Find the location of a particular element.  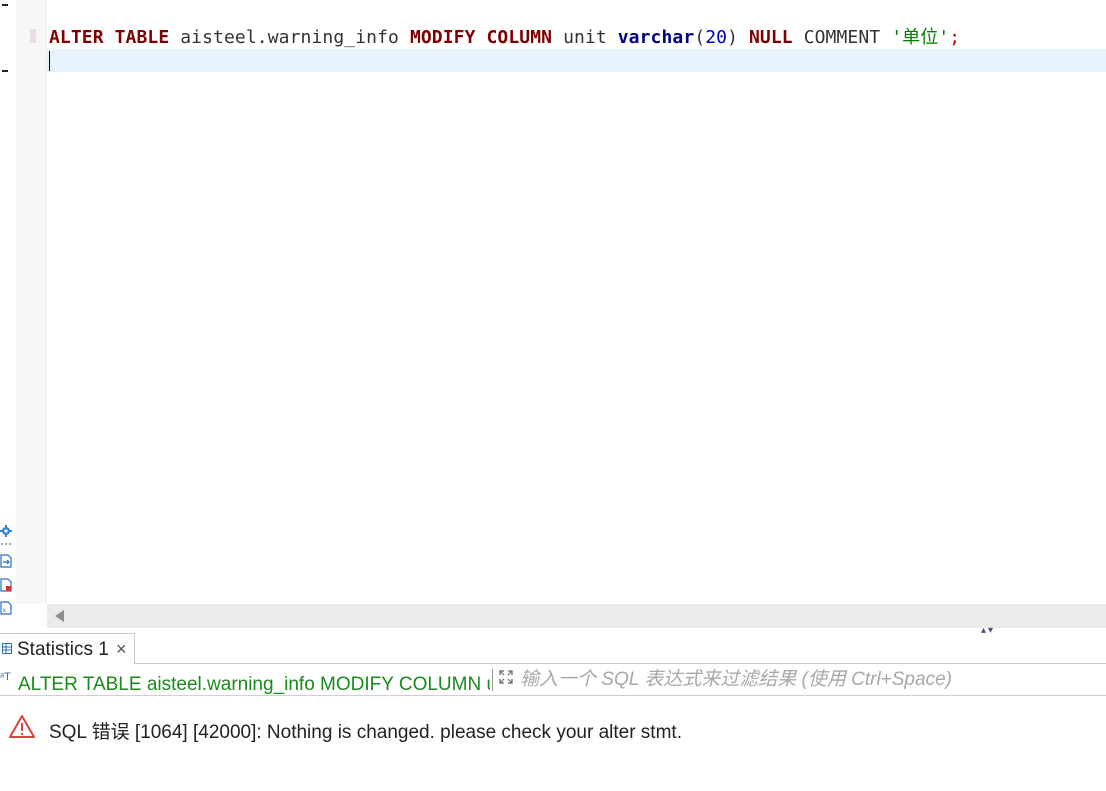

sql-keyword: COLUMN is located at coordinates (519, 37).